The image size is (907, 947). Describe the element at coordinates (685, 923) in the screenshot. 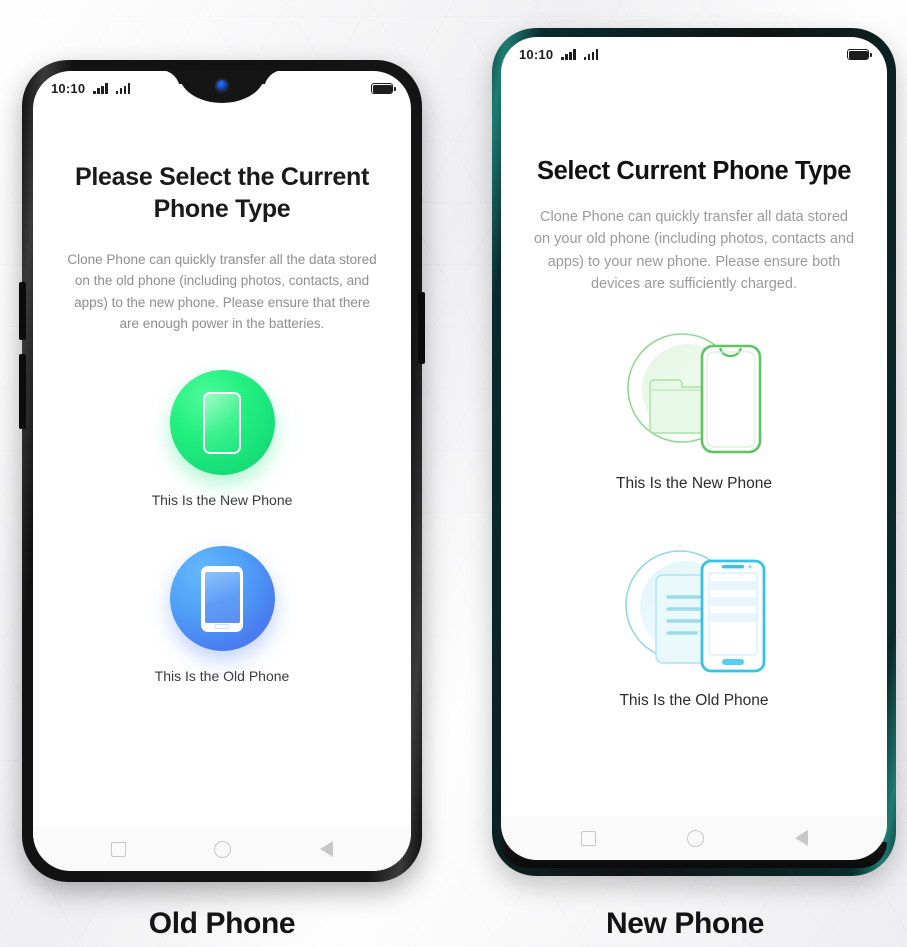

I see `caption-new-phone: New Phone` at that location.